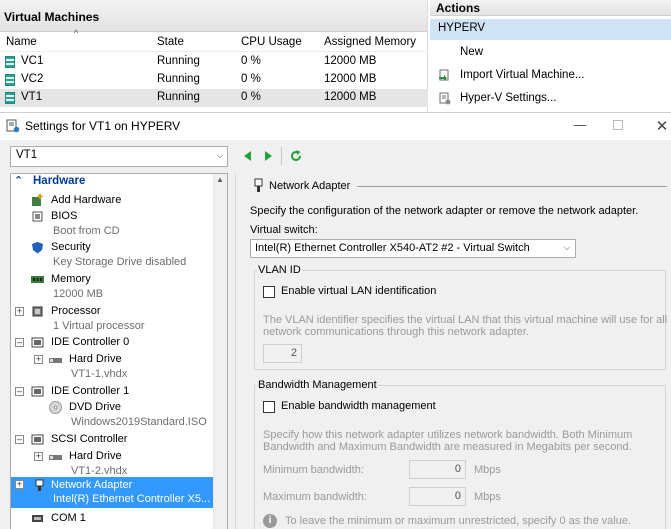 Image resolution: width=671 pixels, height=529 pixels. What do you see at coordinates (618, 126) in the screenshot?
I see `maximize-button` at bounding box center [618, 126].